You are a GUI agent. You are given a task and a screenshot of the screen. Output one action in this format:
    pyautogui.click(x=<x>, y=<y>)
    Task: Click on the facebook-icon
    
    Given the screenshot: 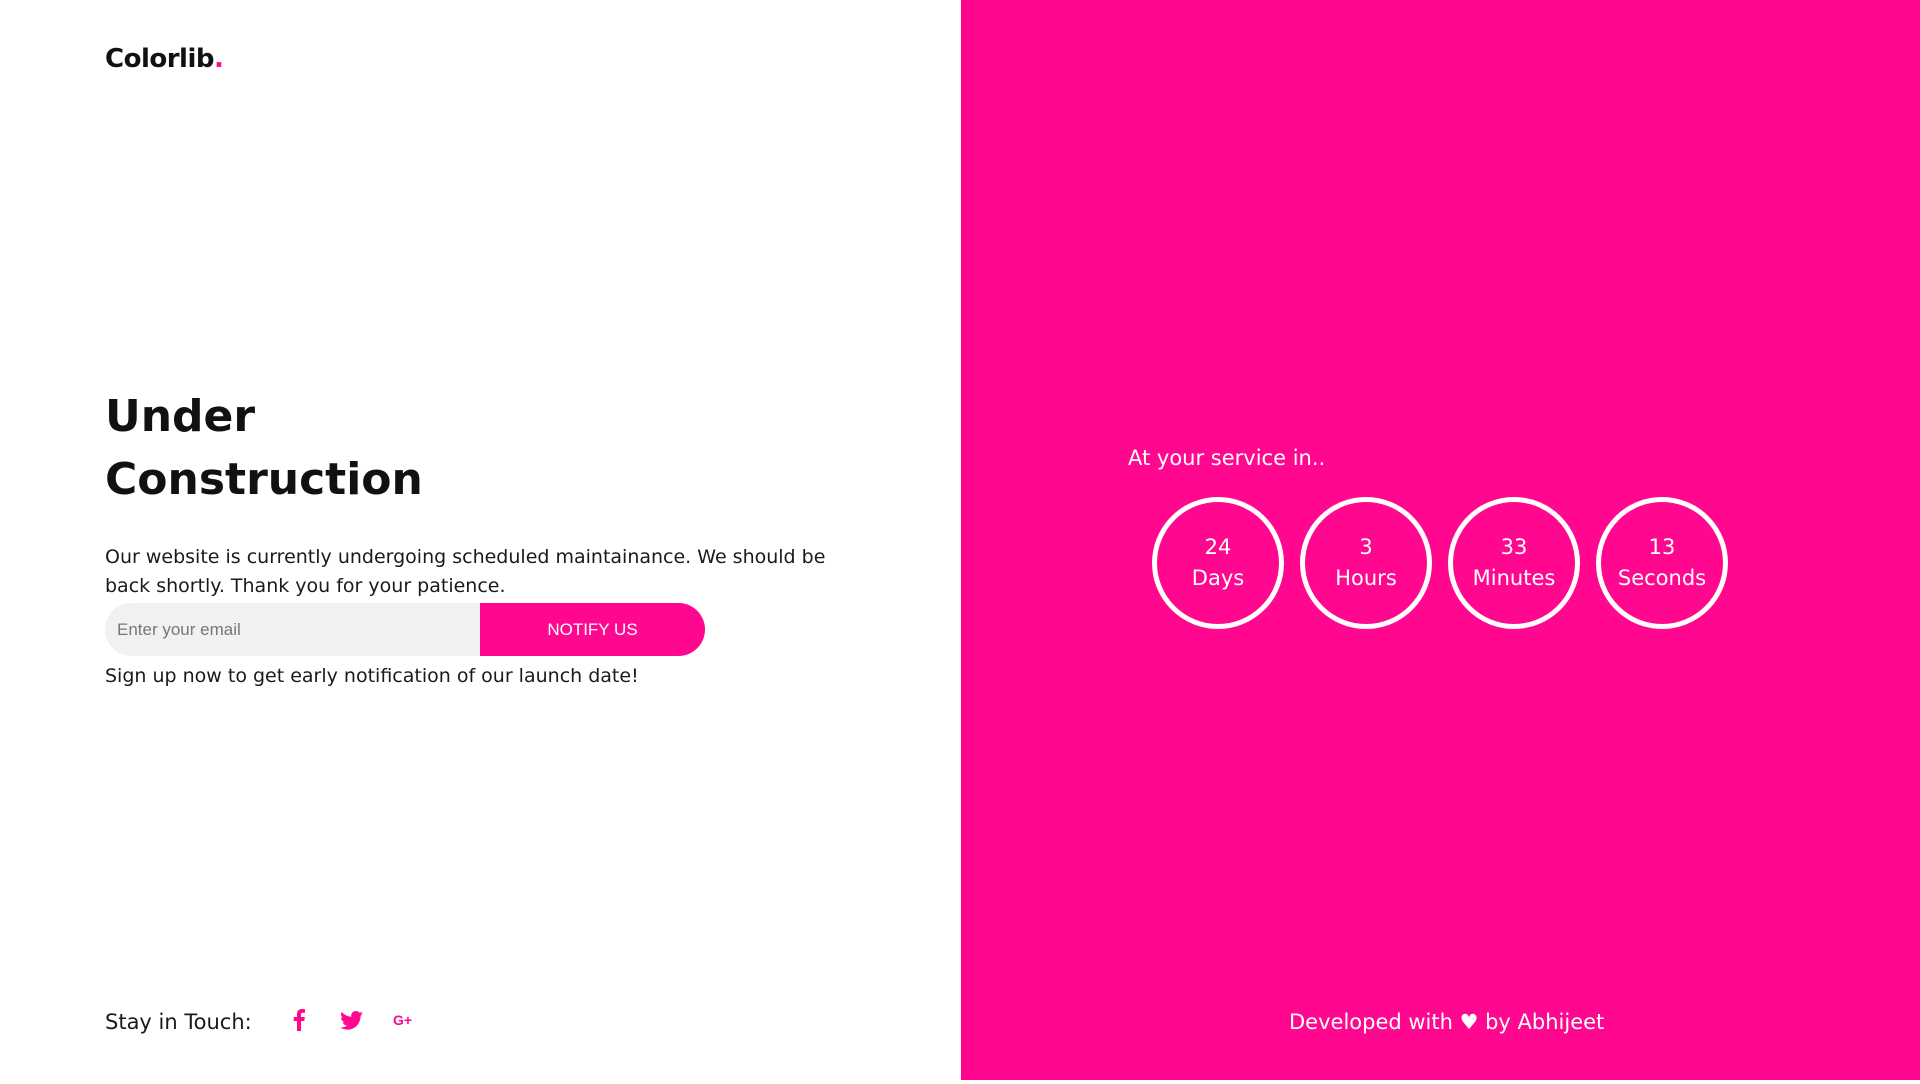 What is the action you would take?
    pyautogui.click(x=299, y=1020)
    